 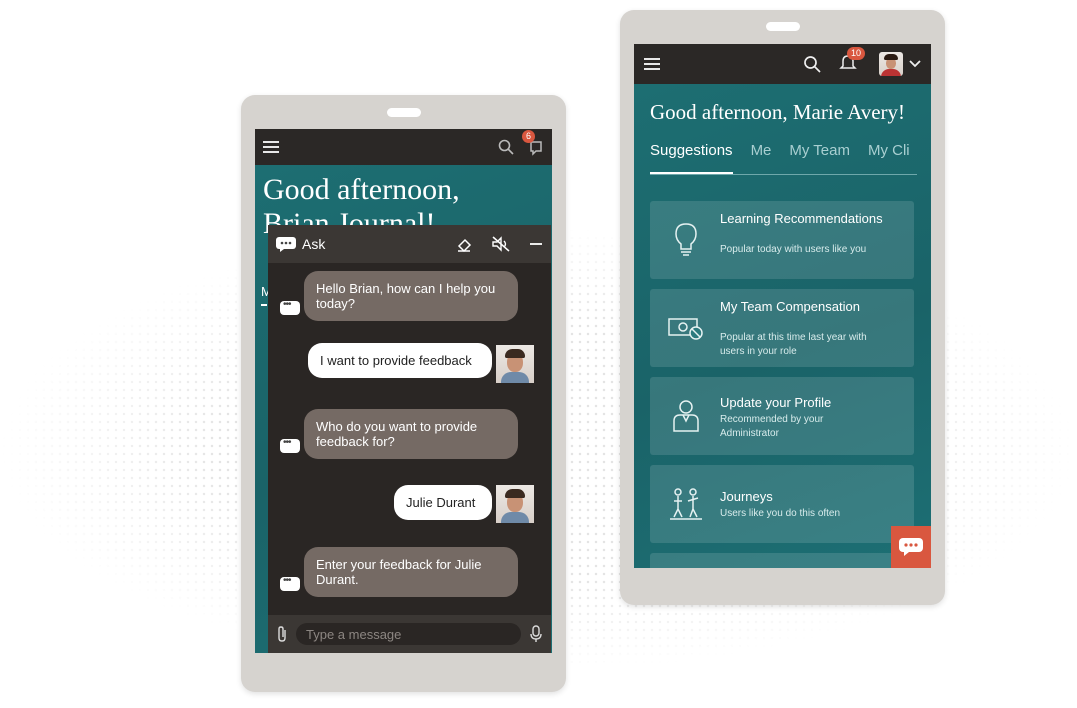 What do you see at coordinates (264, 305) in the screenshot?
I see `tab-underline` at bounding box center [264, 305].